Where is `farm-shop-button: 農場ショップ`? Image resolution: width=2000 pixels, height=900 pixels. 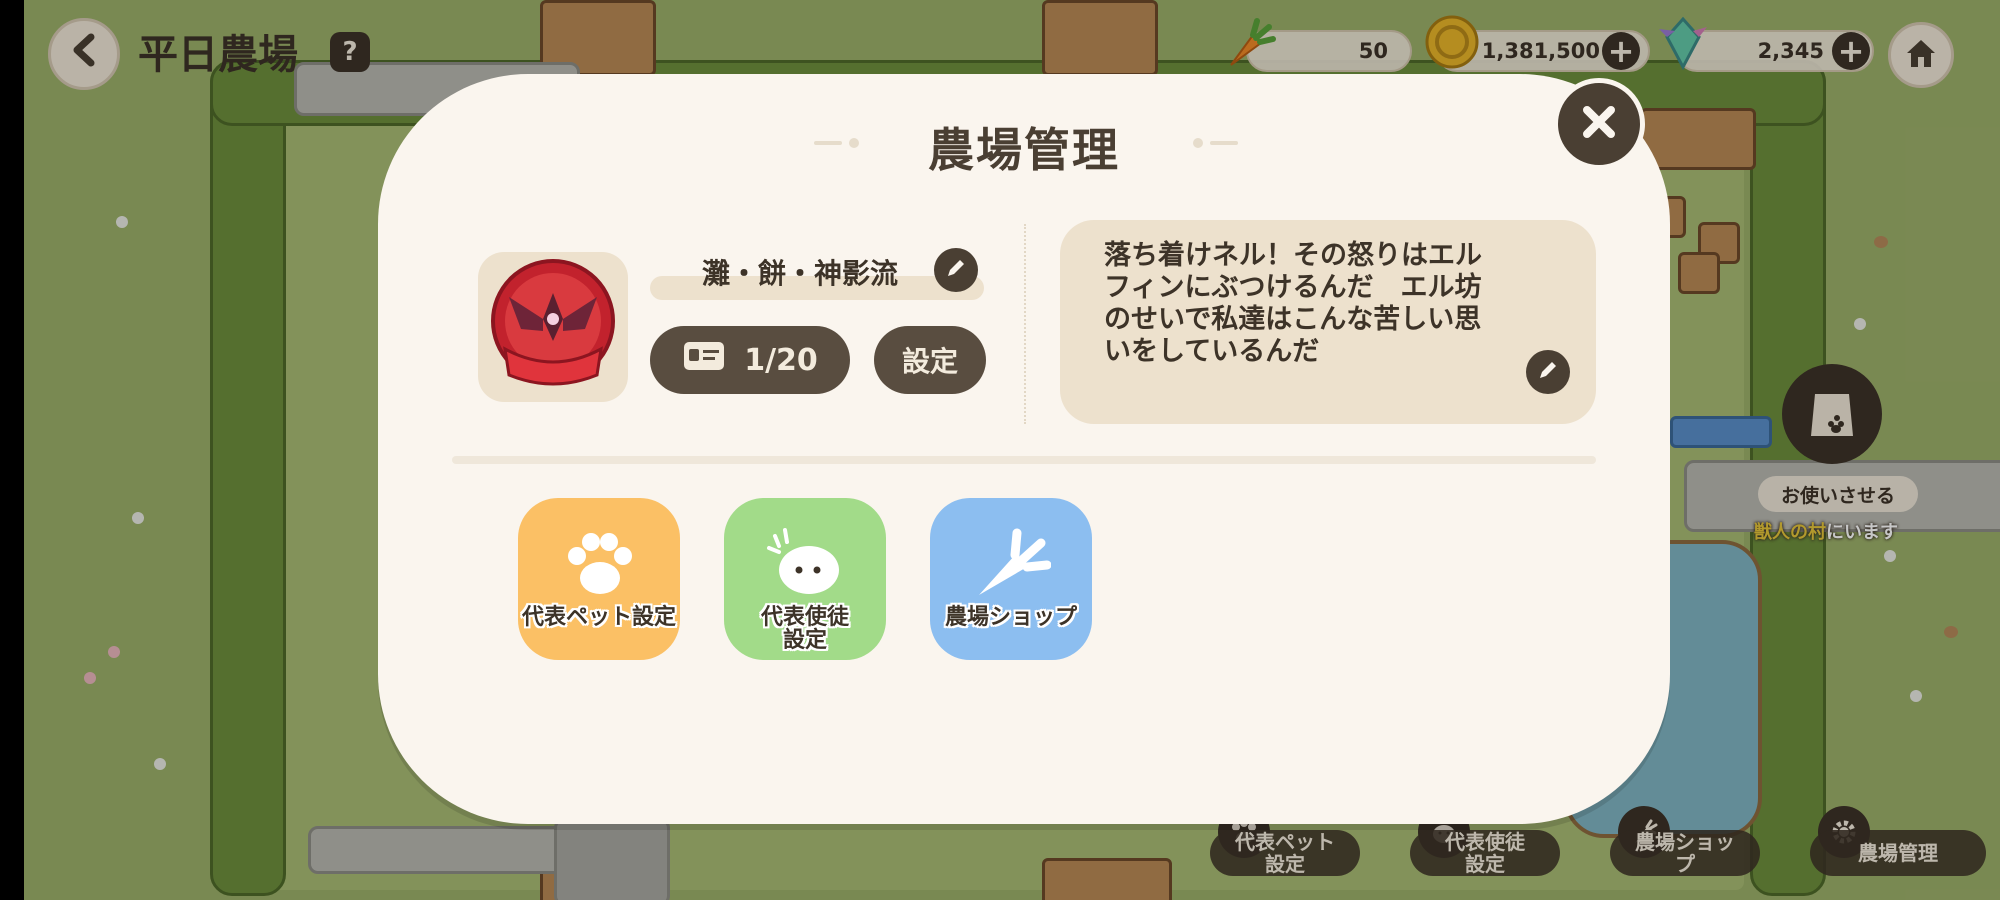 farm-shop-button: 農場ショップ is located at coordinates (1011, 579).